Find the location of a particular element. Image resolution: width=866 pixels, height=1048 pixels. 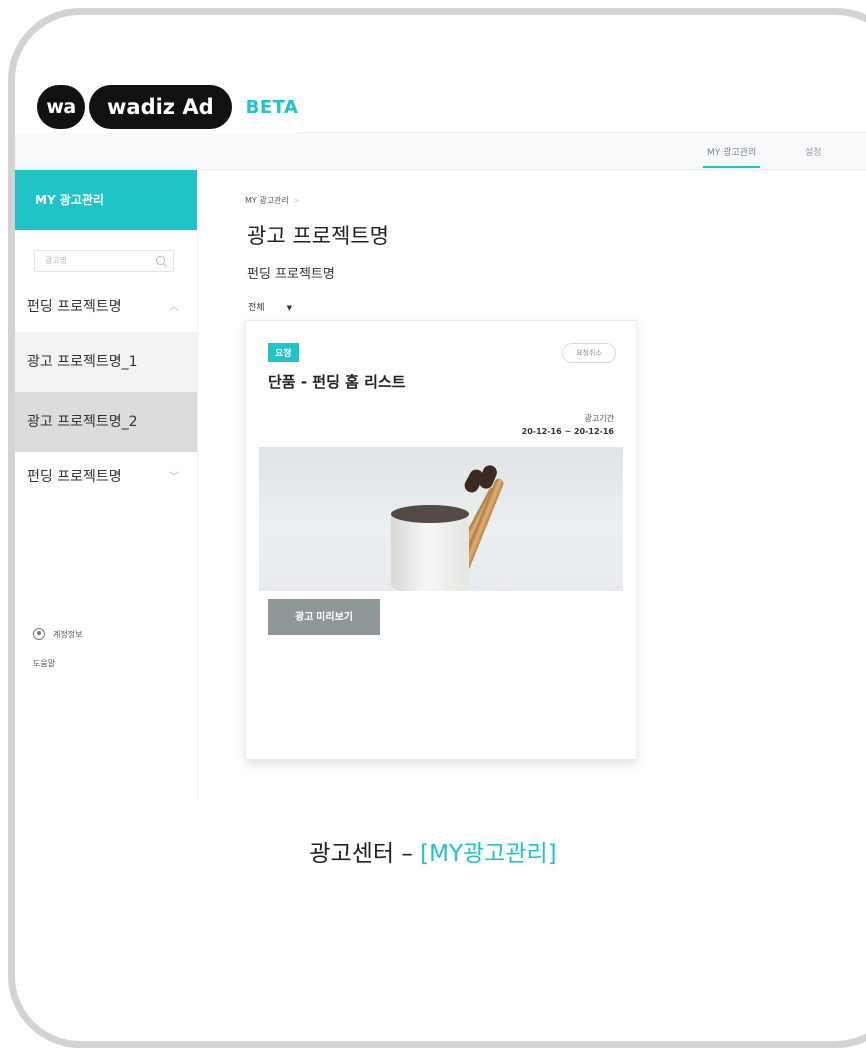

breadcrumb: MY 광고관리 > is located at coordinates (272, 200).